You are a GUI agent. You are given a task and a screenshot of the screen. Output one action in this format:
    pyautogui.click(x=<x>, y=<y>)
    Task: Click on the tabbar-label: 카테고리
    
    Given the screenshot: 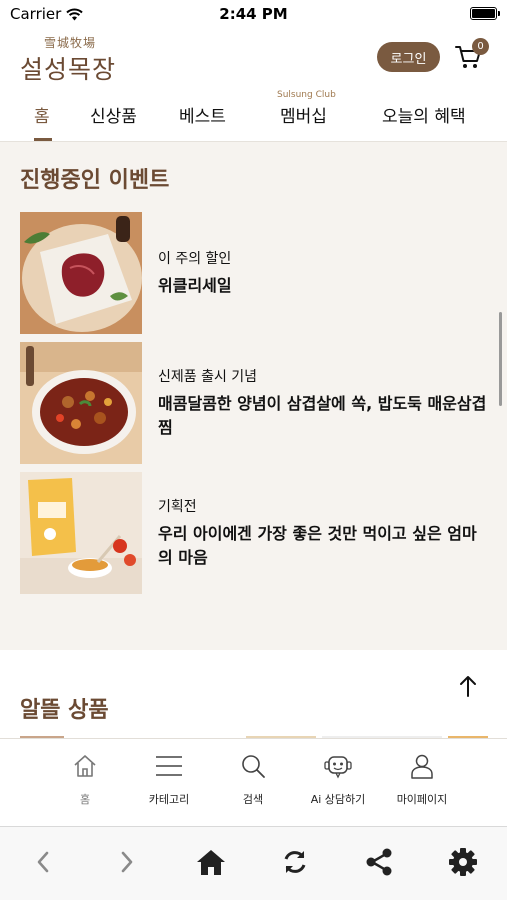 What is the action you would take?
    pyautogui.click(x=169, y=799)
    